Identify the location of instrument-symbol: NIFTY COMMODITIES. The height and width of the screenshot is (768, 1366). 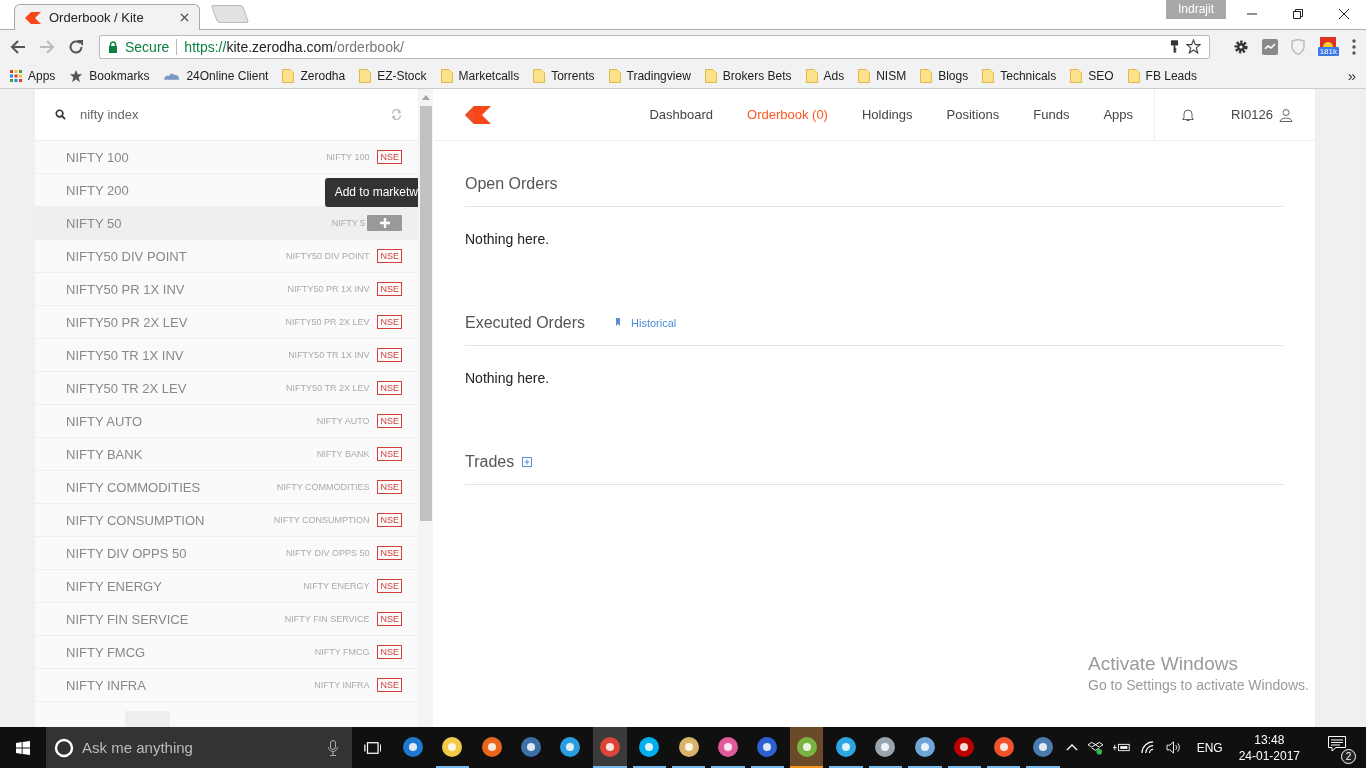
(323, 487).